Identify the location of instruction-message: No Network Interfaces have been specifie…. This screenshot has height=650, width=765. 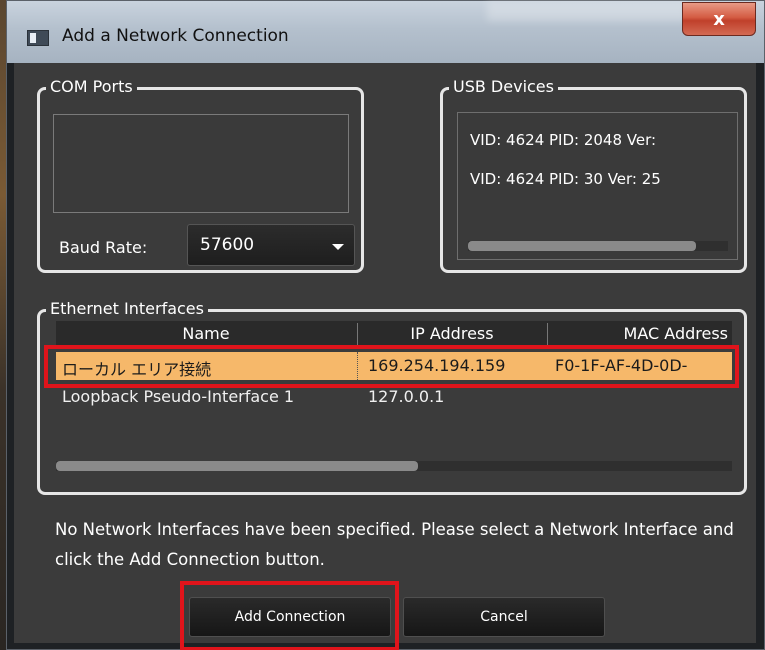
(394, 544).